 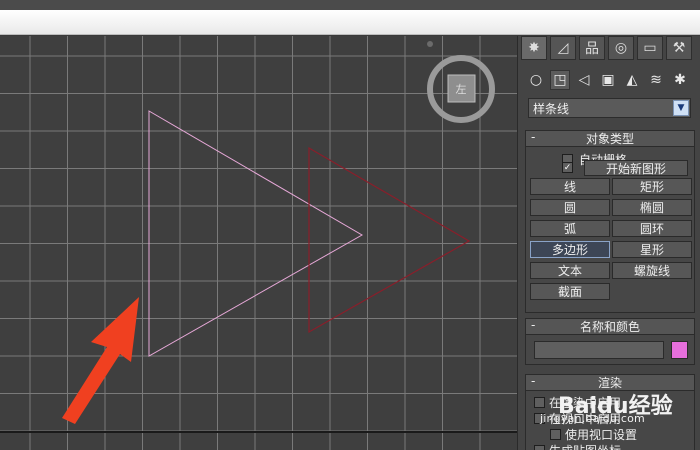 I want to click on cameras-icon: ▣, so click(x=608, y=80).